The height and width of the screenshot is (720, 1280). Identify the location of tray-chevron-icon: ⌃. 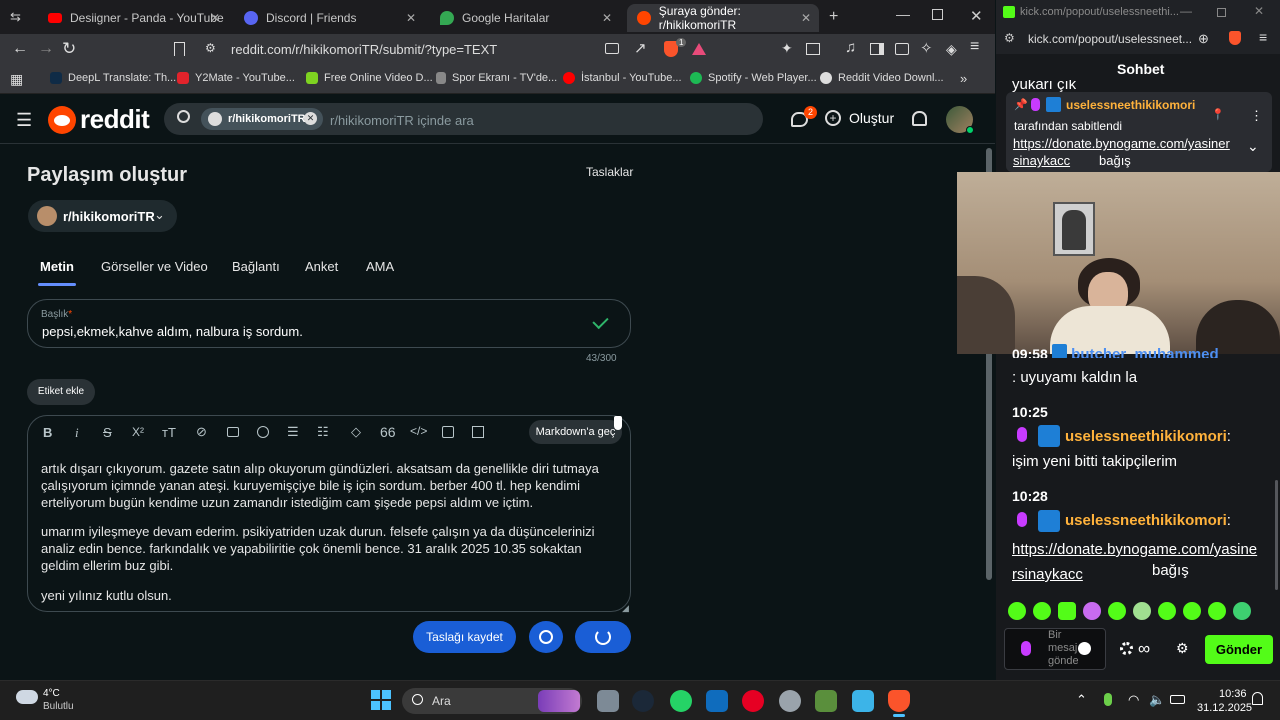
(1081, 700).